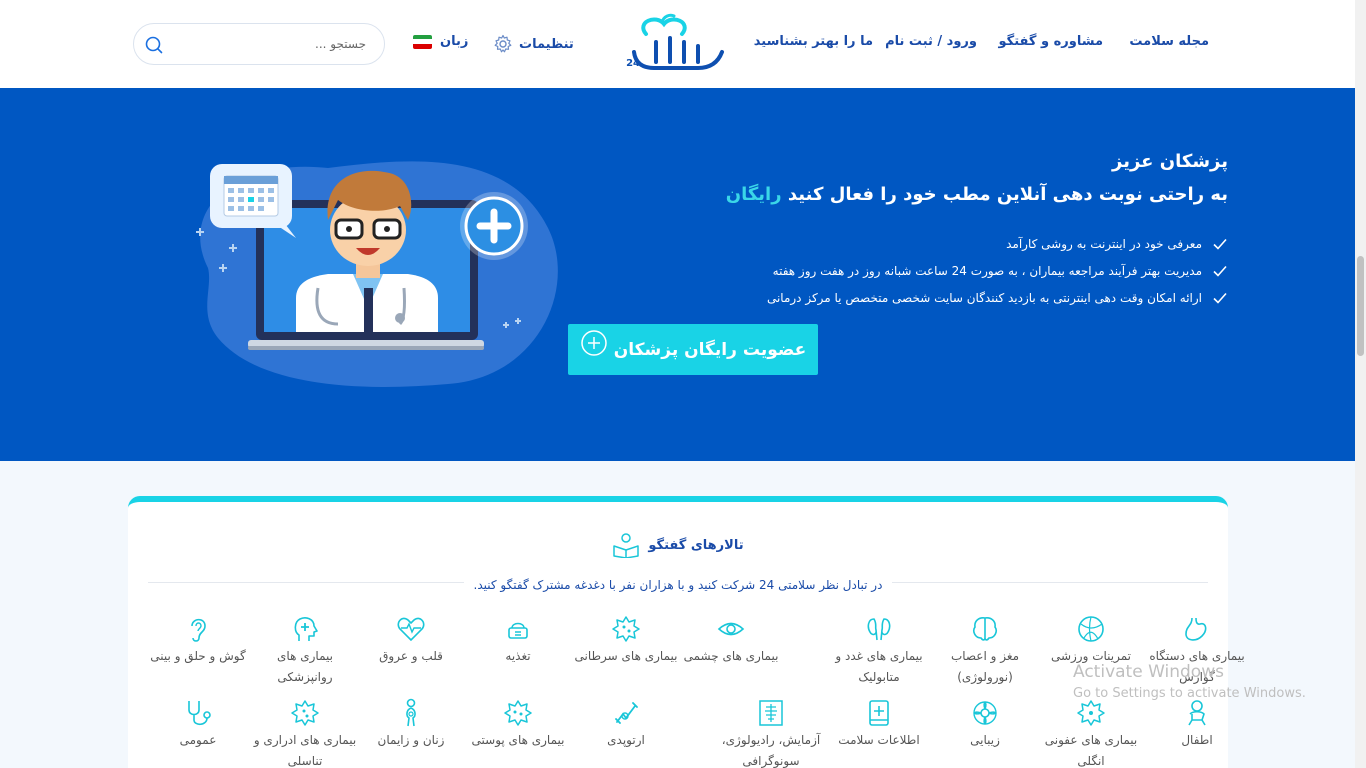 This screenshot has width=1366, height=768. What do you see at coordinates (626, 545) in the screenshot?
I see `reading-person-icon` at bounding box center [626, 545].